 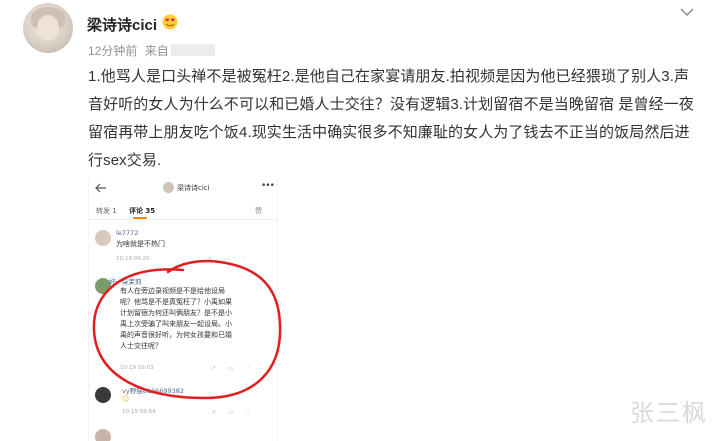 What do you see at coordinates (669, 413) in the screenshot?
I see `watermark-text: 张三枫` at bounding box center [669, 413].